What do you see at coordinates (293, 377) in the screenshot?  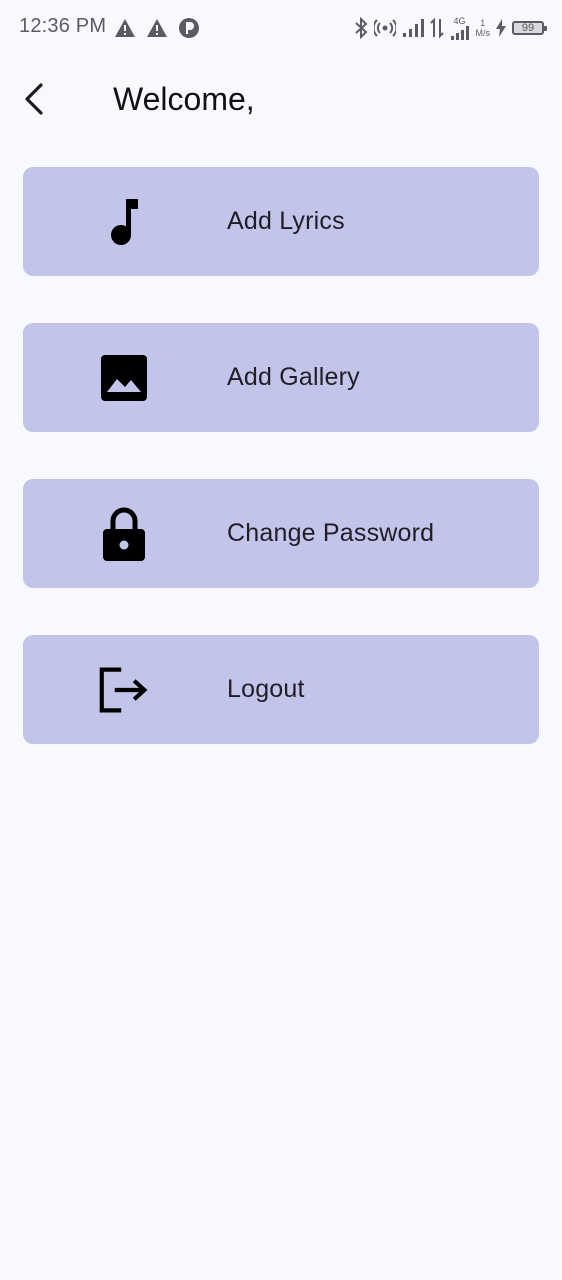 I see `menu-item-label: Add Gallery` at bounding box center [293, 377].